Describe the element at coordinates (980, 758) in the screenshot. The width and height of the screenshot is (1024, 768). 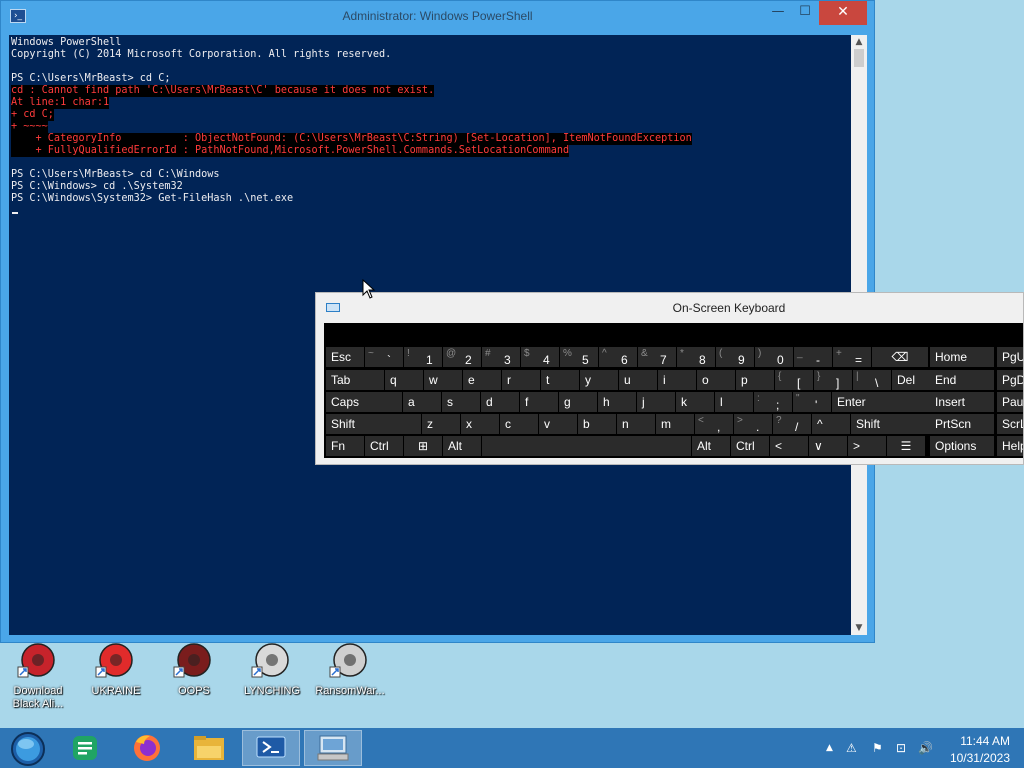
I see `clock-date: 10/31/2023` at that location.